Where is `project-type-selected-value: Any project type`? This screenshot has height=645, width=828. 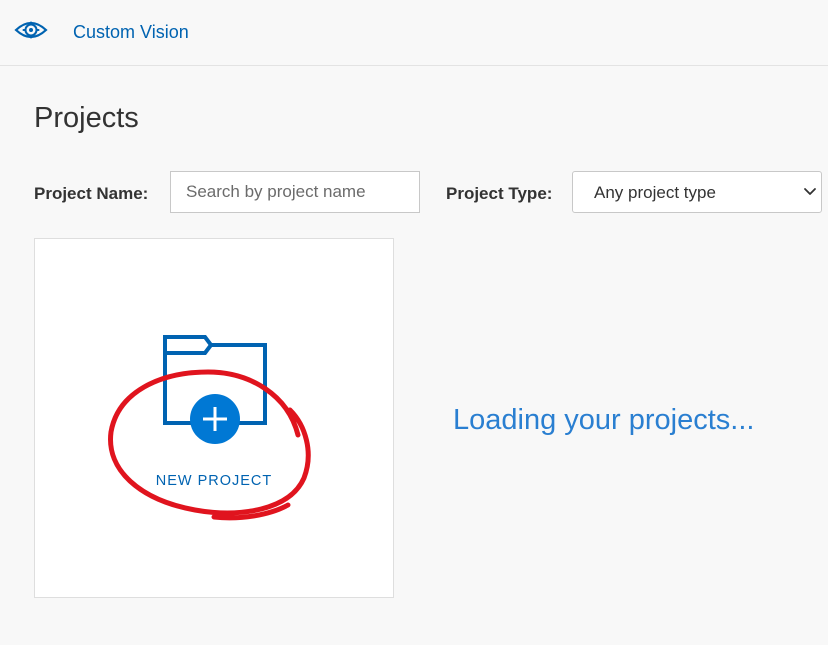 project-type-selected-value: Any project type is located at coordinates (655, 192).